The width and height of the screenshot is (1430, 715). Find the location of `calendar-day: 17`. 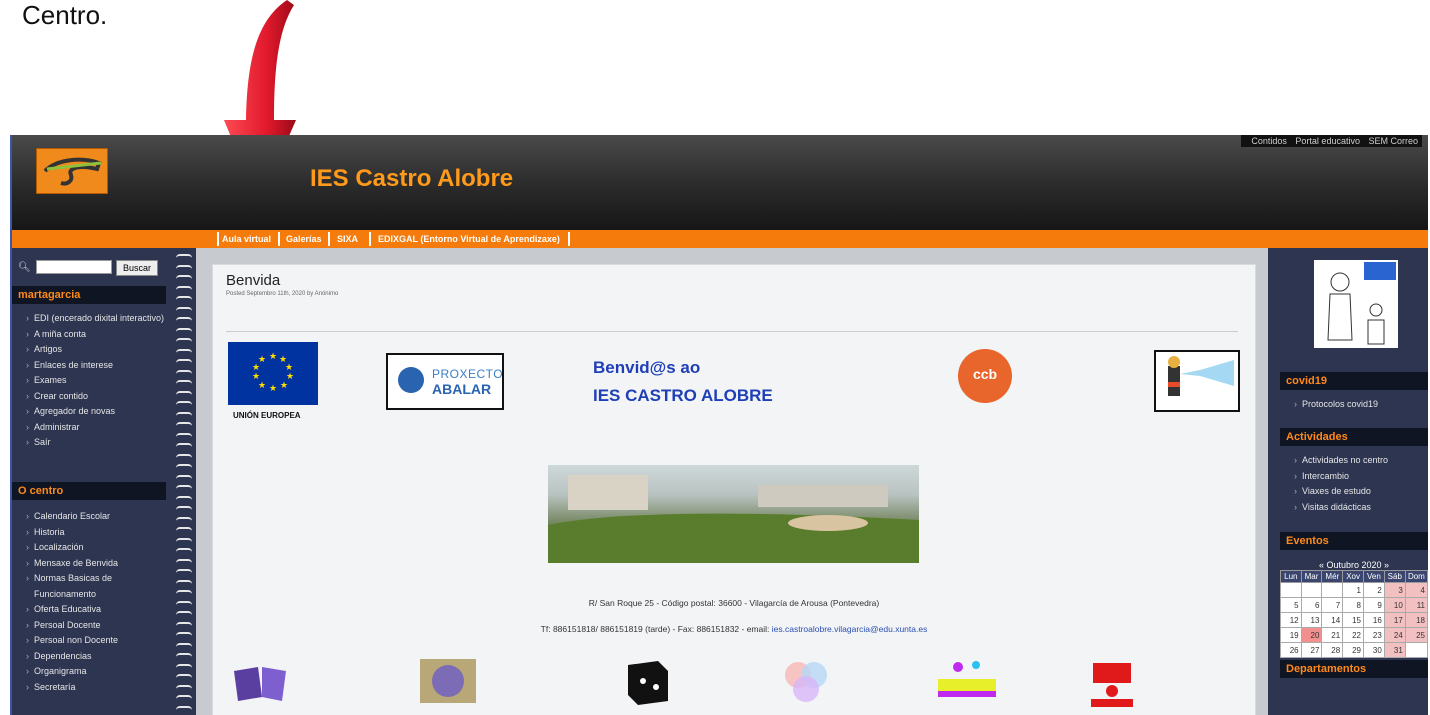

calendar-day: 17 is located at coordinates (1394, 620).